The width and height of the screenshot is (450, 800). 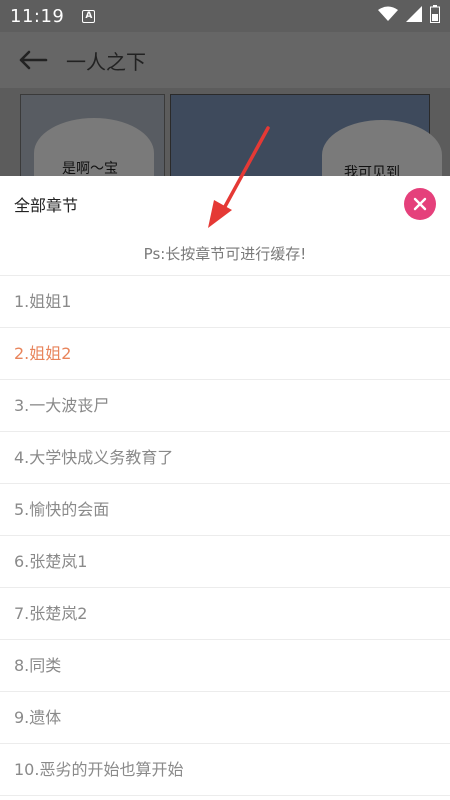 What do you see at coordinates (46, 205) in the screenshot?
I see `sheet-title: 全部章节` at bounding box center [46, 205].